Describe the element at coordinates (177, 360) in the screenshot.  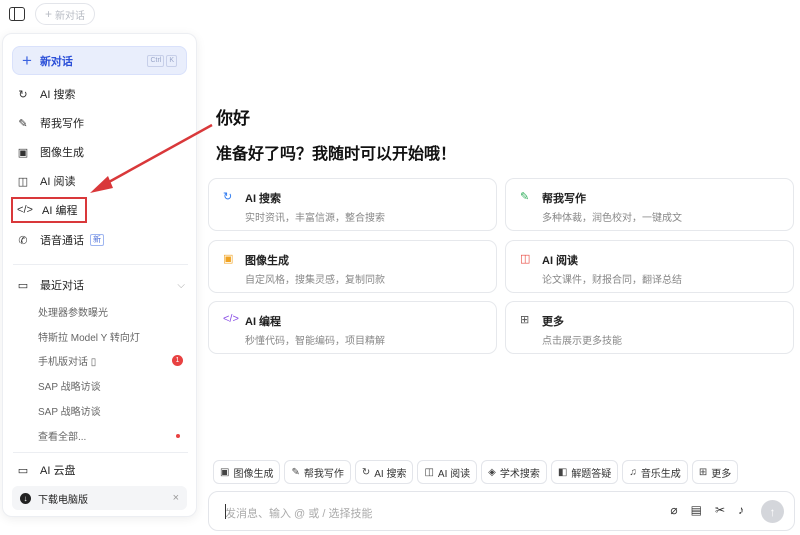
I see `unread-count-badge: 1` at that location.